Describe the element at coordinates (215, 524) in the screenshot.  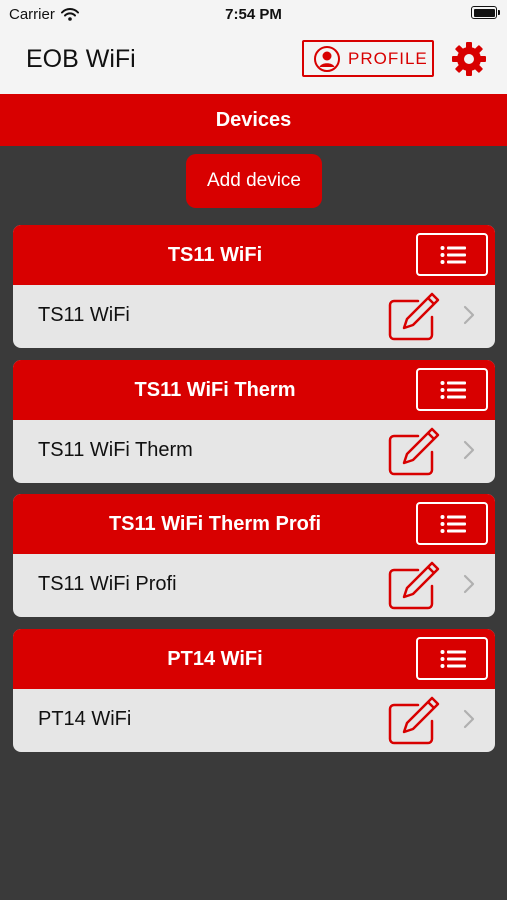
I see `device-group-name: TS11 WiFi Therm Profi` at that location.